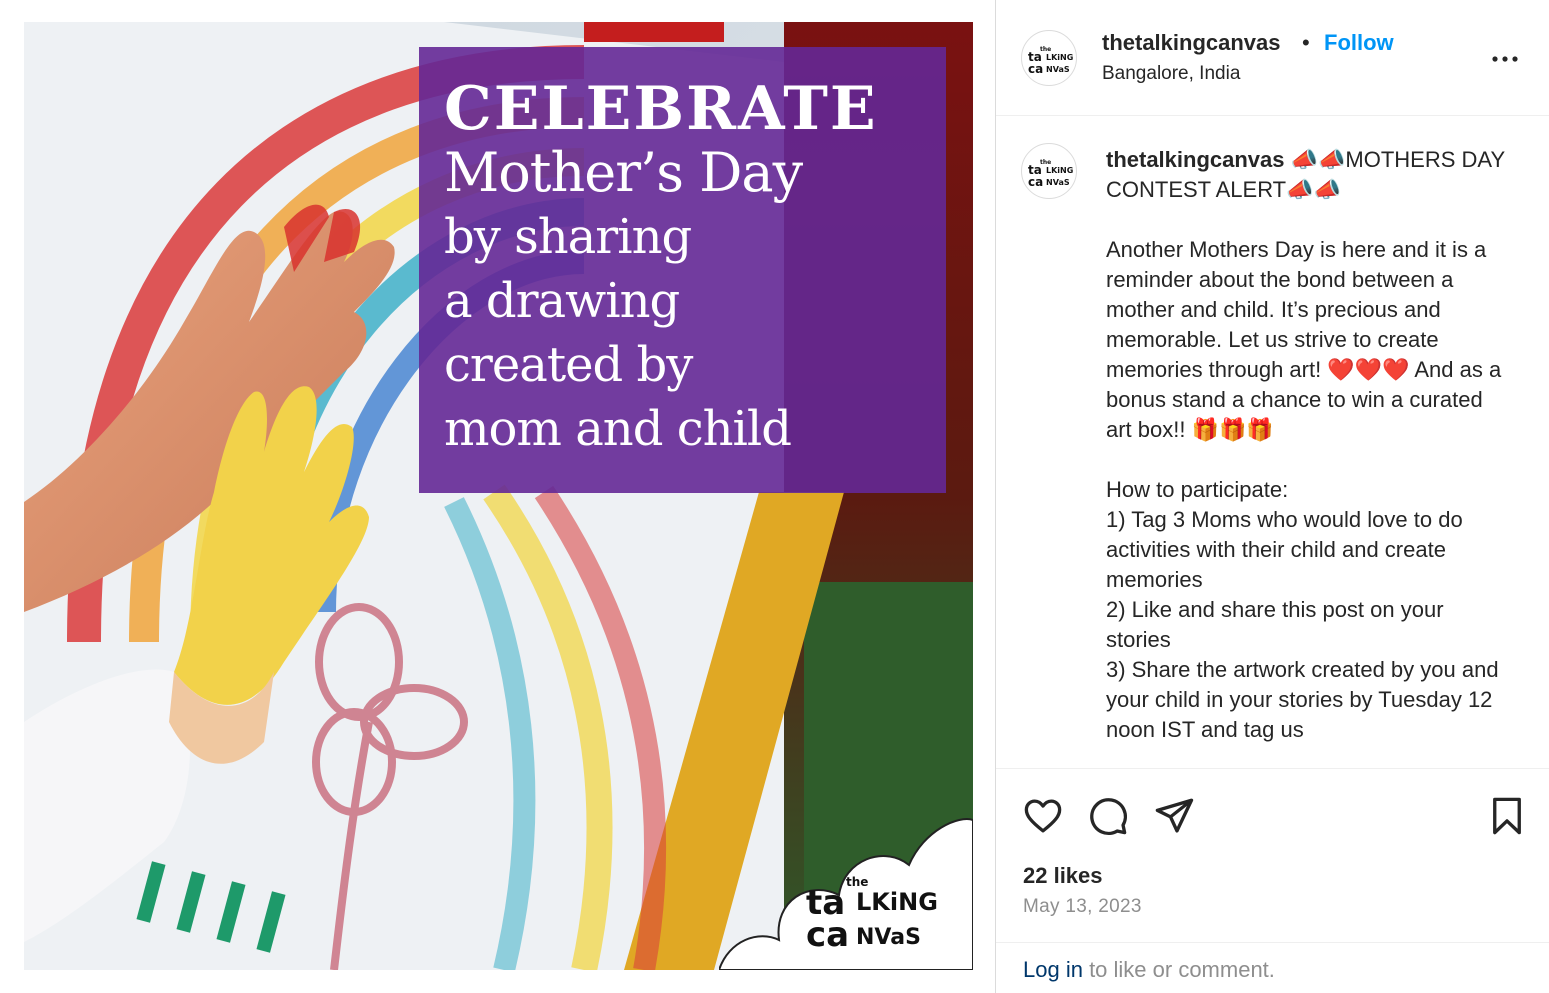 This screenshot has width=1549, height=993. Describe the element at coordinates (1272, 855) in the screenshot. I see `post-actions: 22 likes May 13, 2023` at that location.